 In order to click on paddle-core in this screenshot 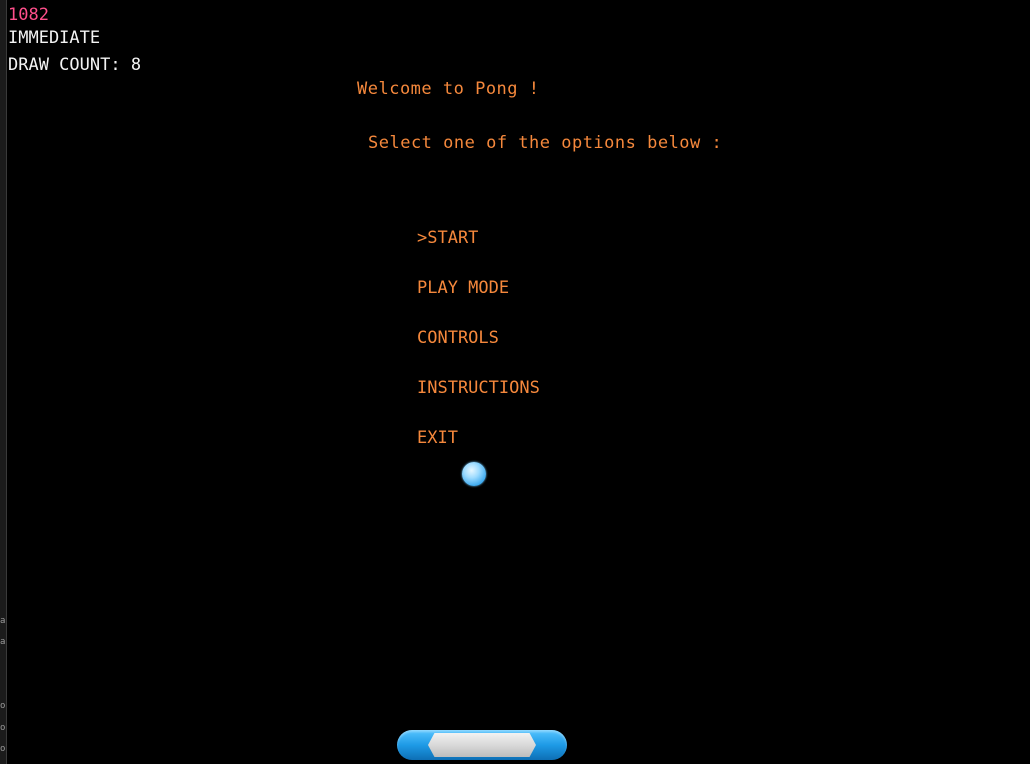, I will do `click(482, 745)`.